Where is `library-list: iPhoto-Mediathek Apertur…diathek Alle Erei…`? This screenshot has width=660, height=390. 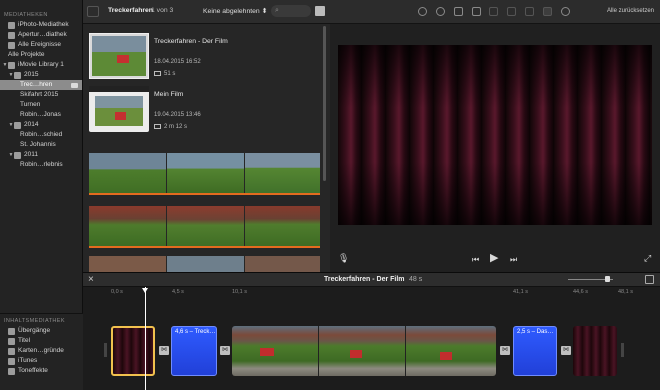 library-list: iPhoto-Mediathek Apertur…diathek Alle Erei… is located at coordinates (41, 95).